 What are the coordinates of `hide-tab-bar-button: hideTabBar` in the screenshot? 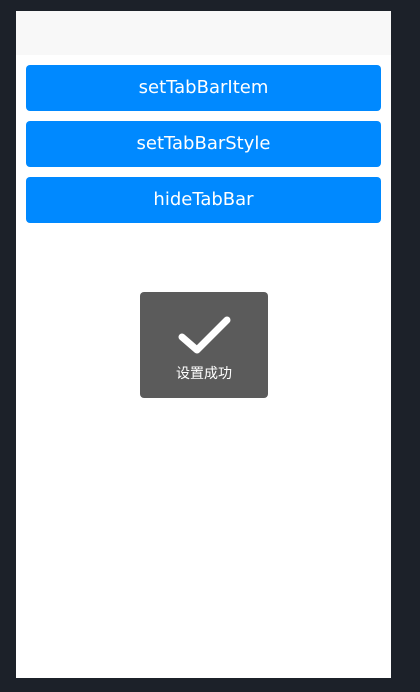 It's located at (203, 200).